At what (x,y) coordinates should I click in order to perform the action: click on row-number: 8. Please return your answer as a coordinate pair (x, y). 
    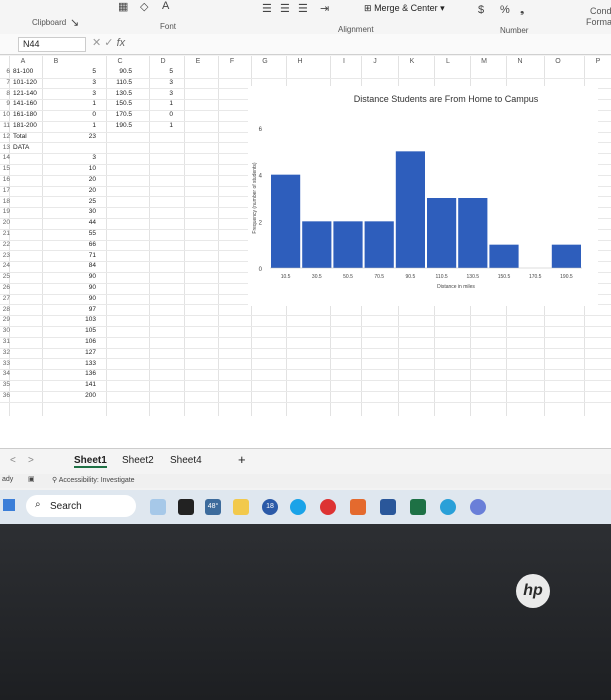
    Looking at the image, I should click on (5, 93).